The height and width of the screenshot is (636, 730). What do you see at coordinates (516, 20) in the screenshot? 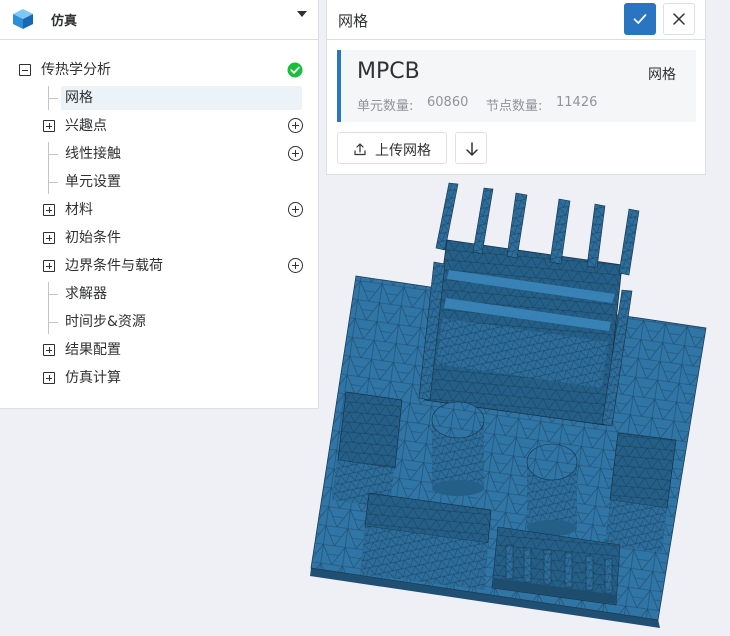
I see `mesh-panel-header: 网格` at bounding box center [516, 20].